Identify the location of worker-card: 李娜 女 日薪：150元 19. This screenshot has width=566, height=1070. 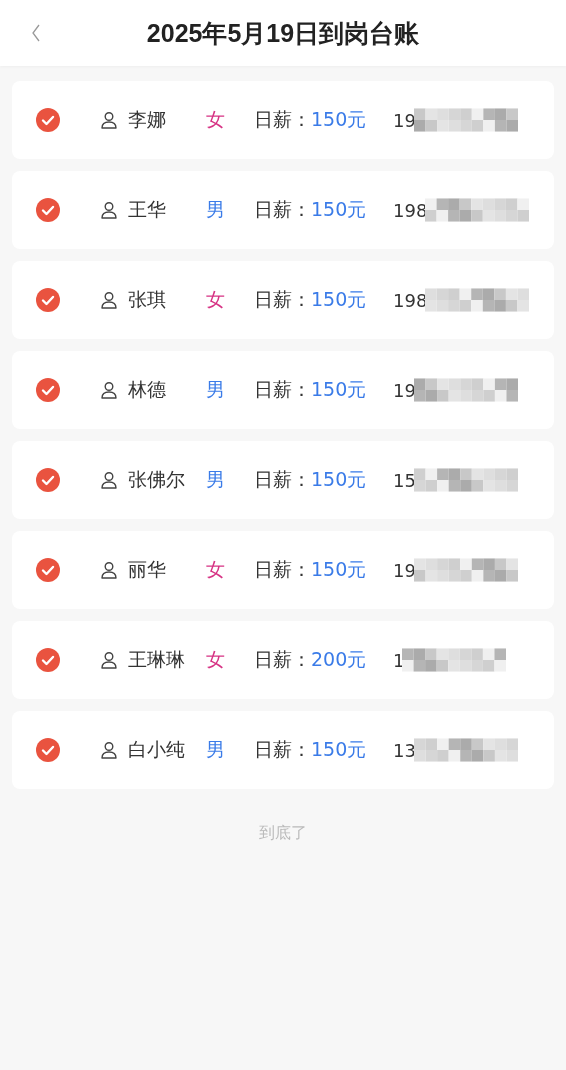
(283, 120).